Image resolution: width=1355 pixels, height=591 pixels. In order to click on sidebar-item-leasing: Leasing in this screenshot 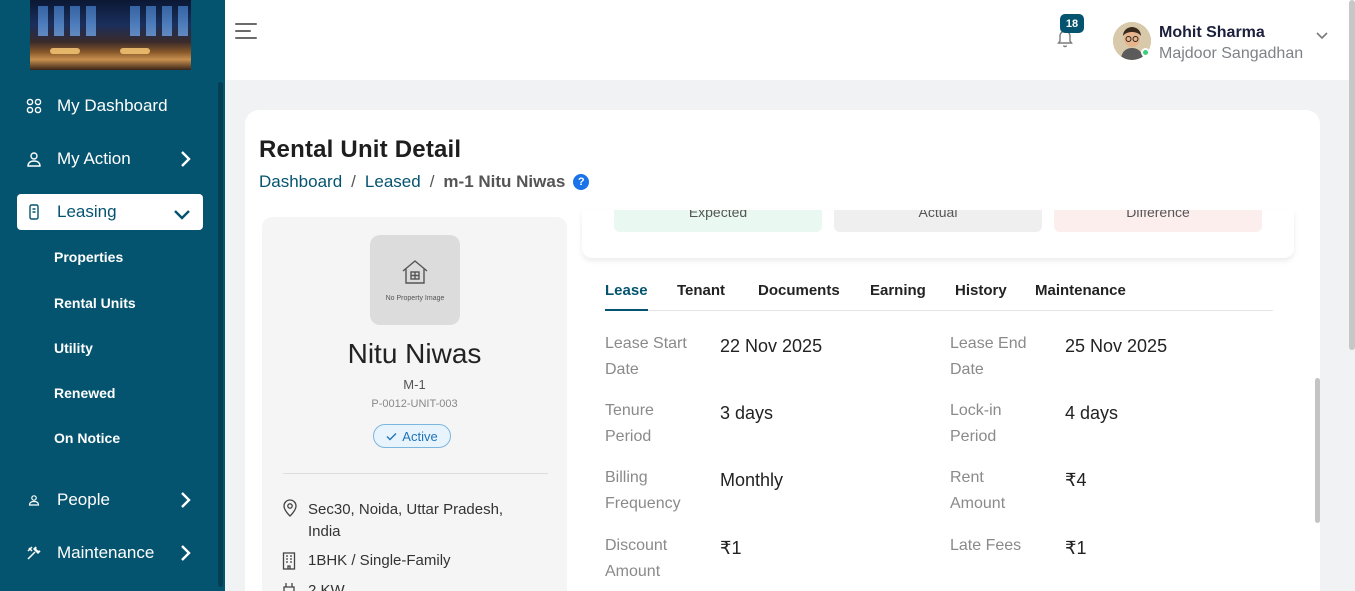, I will do `click(110, 212)`.